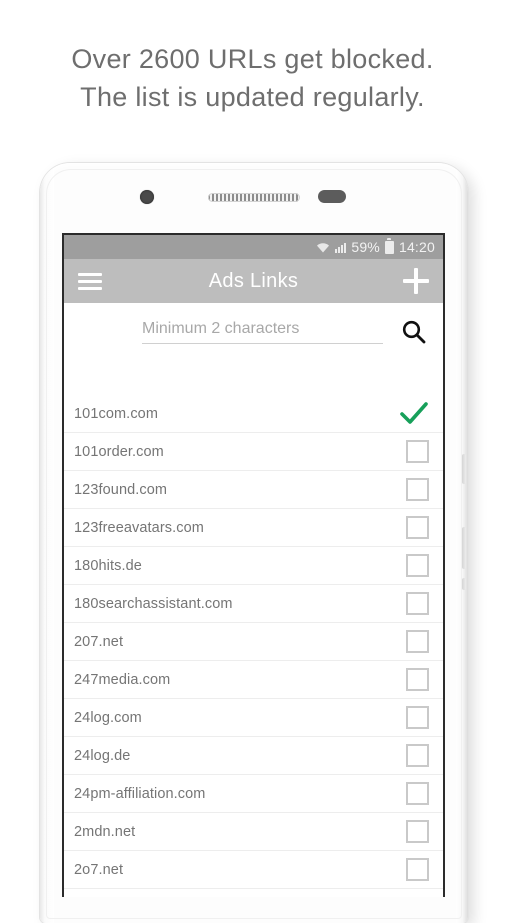 Image resolution: width=505 pixels, height=923 pixels. What do you see at coordinates (253, 756) in the screenshot?
I see `list-item: 24log.de` at bounding box center [253, 756].